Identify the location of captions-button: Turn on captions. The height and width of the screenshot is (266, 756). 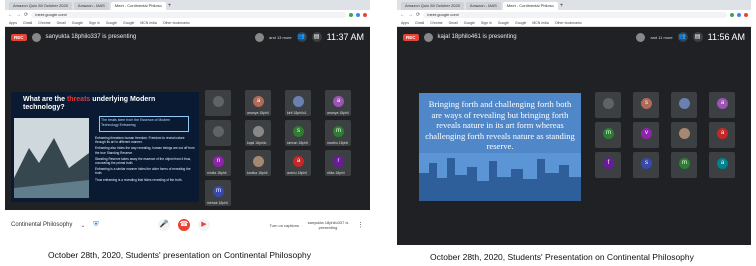
(284, 225).